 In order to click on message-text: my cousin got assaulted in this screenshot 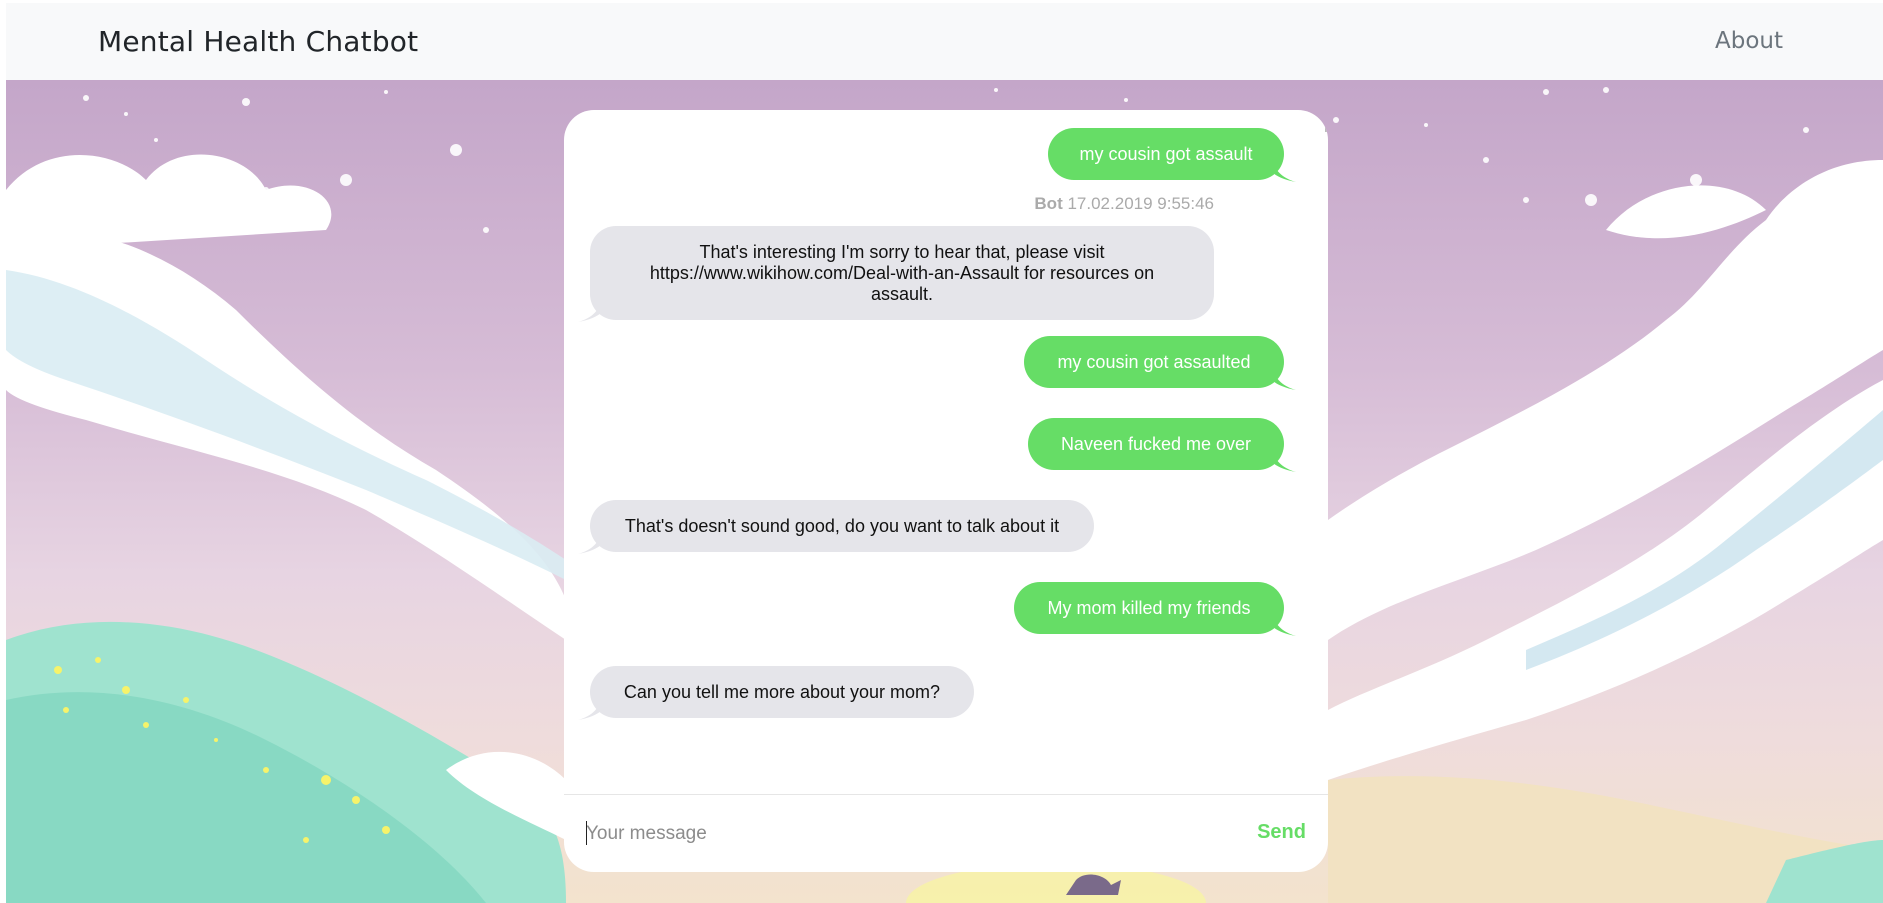, I will do `click(1154, 361)`.